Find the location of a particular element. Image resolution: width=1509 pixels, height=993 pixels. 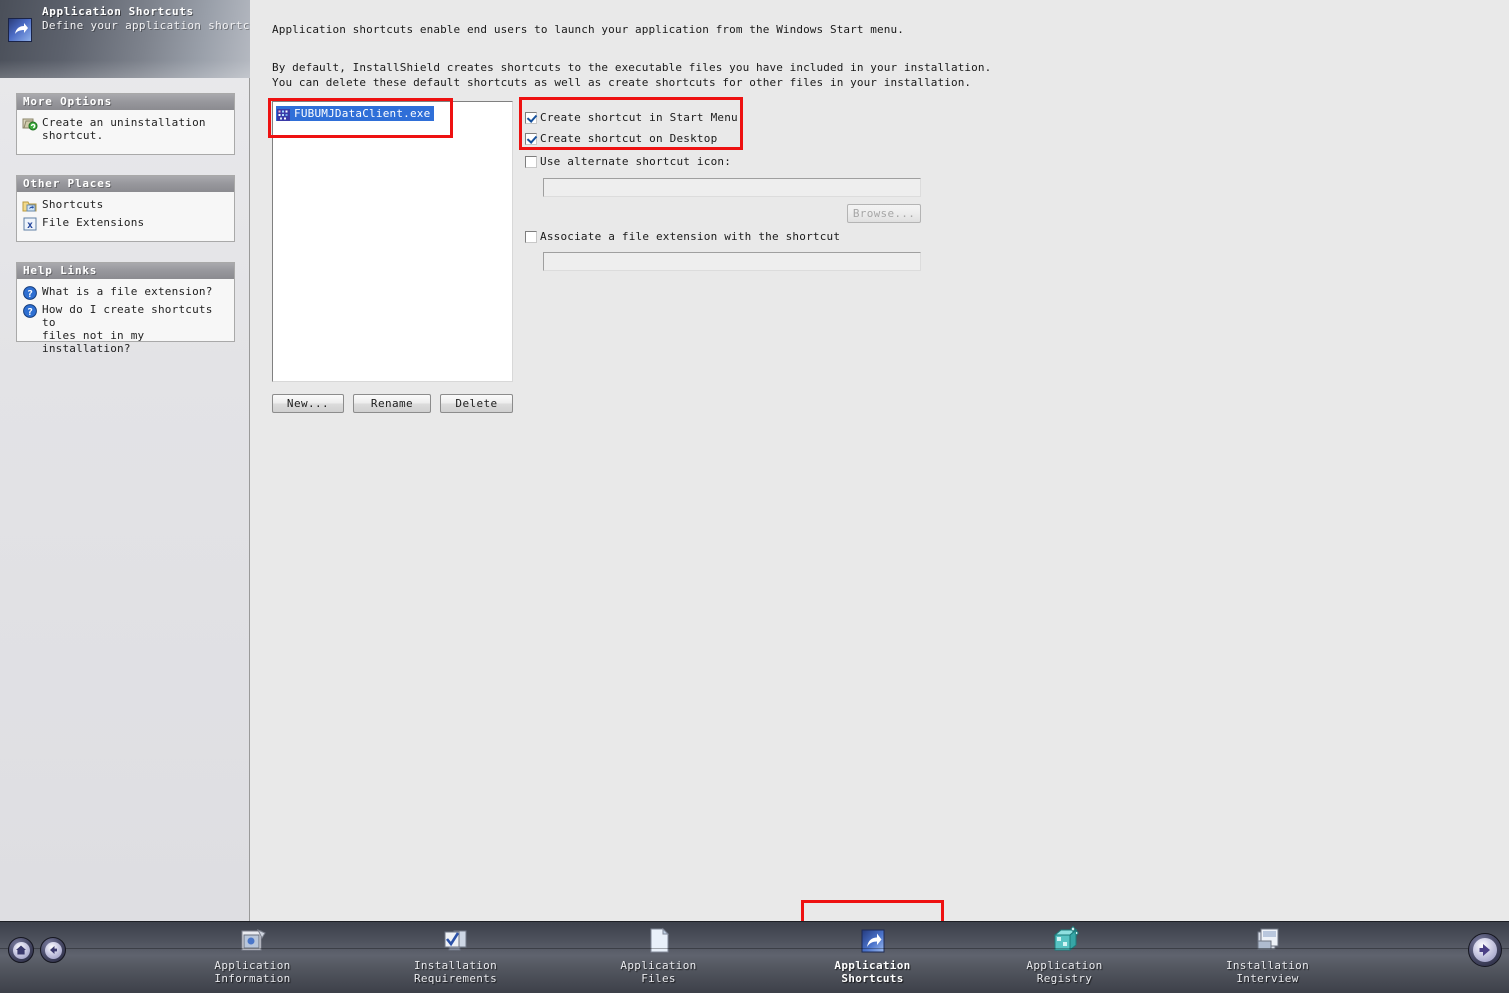

application-shortcuts-icon is located at coordinates (872, 941).